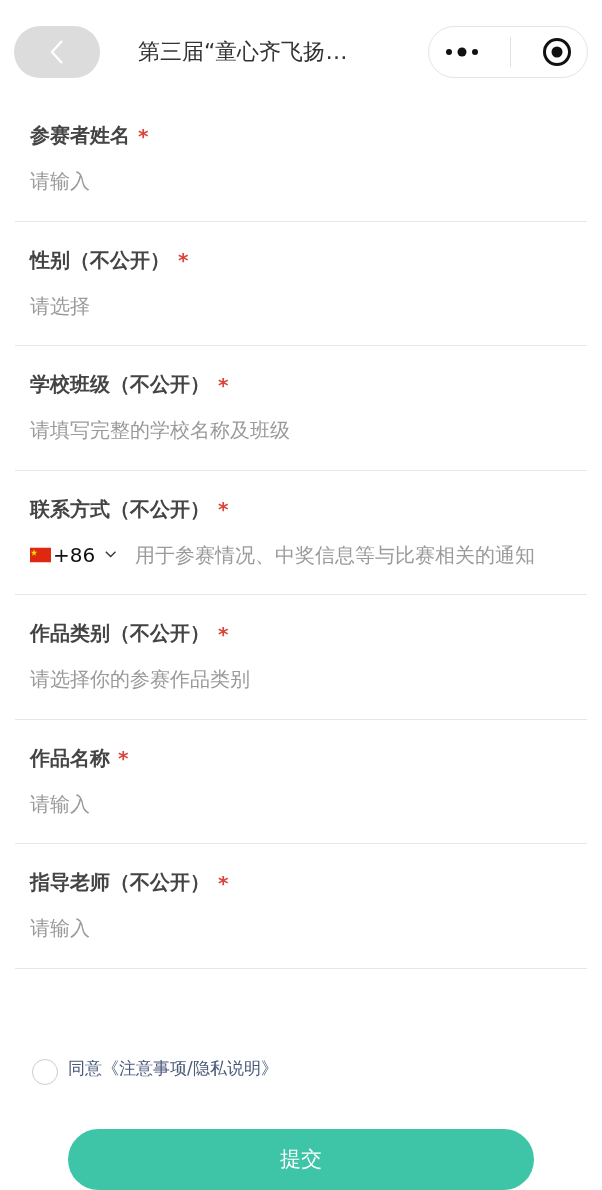 Image resolution: width=602 pixels, height=1190 pixels. What do you see at coordinates (301, 679) in the screenshot?
I see `select-field: 请选择你的参赛作品类别` at bounding box center [301, 679].